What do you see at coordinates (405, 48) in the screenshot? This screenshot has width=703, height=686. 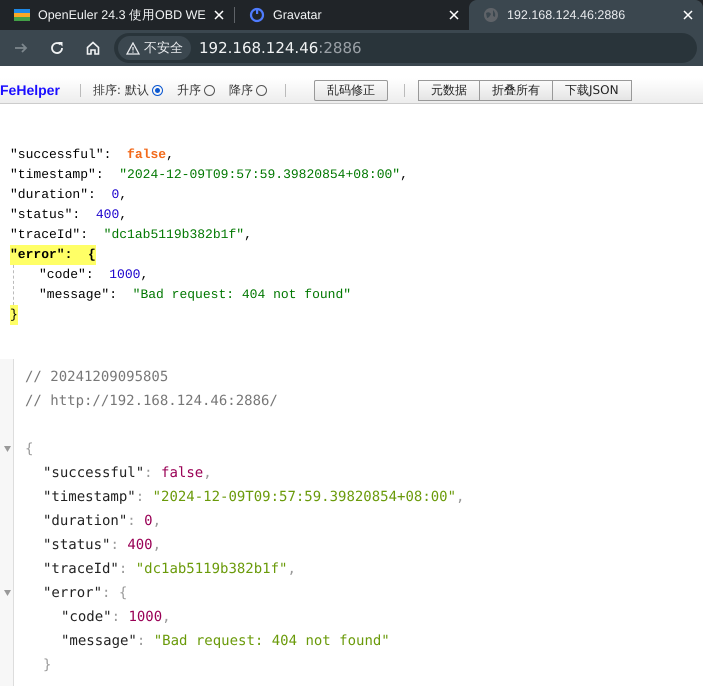 I see `address-bar: 不安全 192.168.124.46:2886` at bounding box center [405, 48].